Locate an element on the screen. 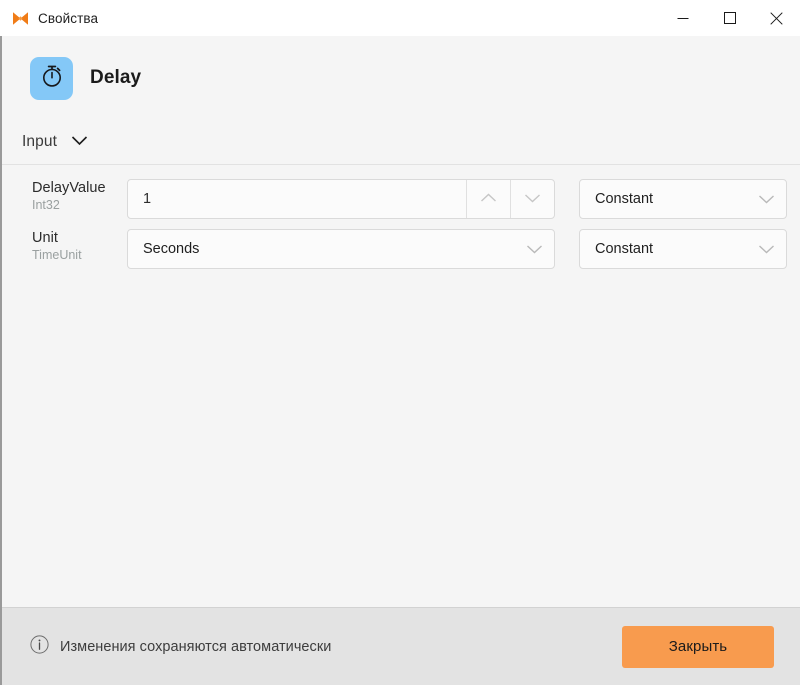 This screenshot has width=800, height=685. minimize-button is located at coordinates (682, 18).